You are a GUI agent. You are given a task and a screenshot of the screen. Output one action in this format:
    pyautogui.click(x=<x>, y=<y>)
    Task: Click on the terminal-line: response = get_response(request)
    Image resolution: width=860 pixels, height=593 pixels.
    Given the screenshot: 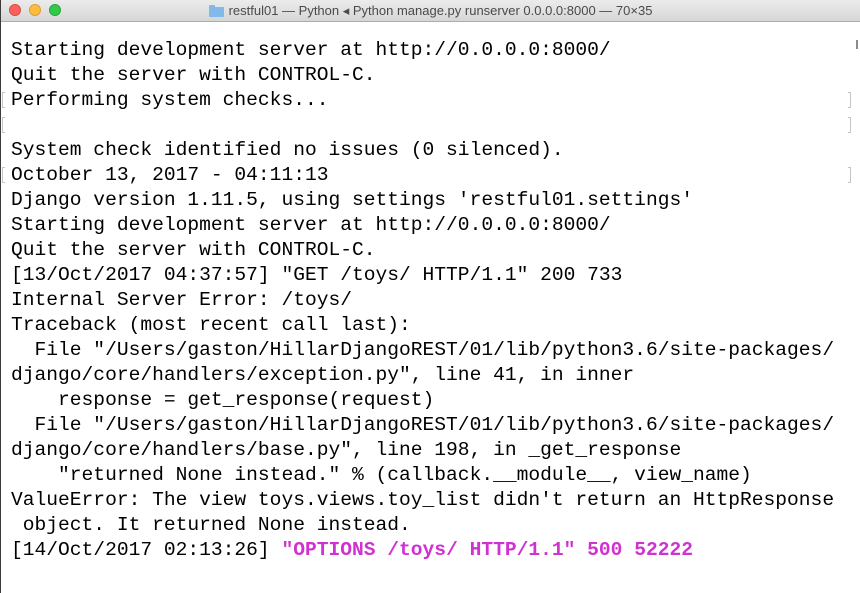 What is the action you would take?
    pyautogui.click(x=223, y=400)
    